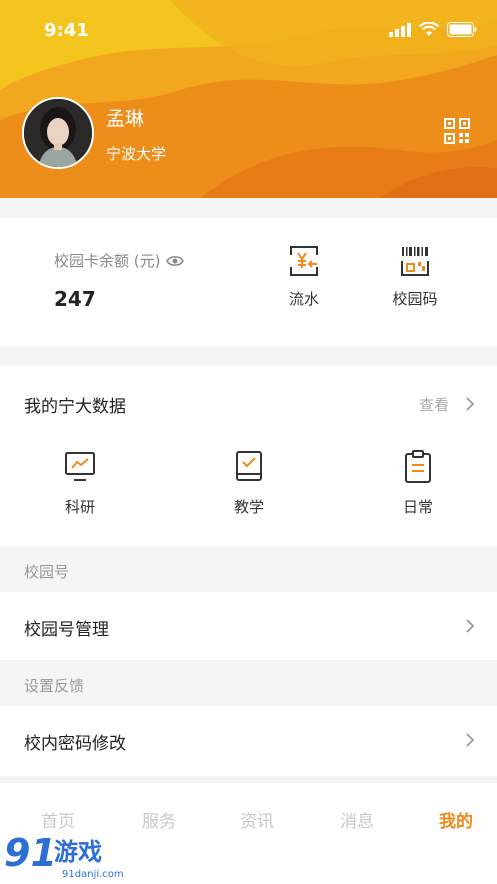  I want to click on settings-section-label: 设置反馈, so click(54, 686).